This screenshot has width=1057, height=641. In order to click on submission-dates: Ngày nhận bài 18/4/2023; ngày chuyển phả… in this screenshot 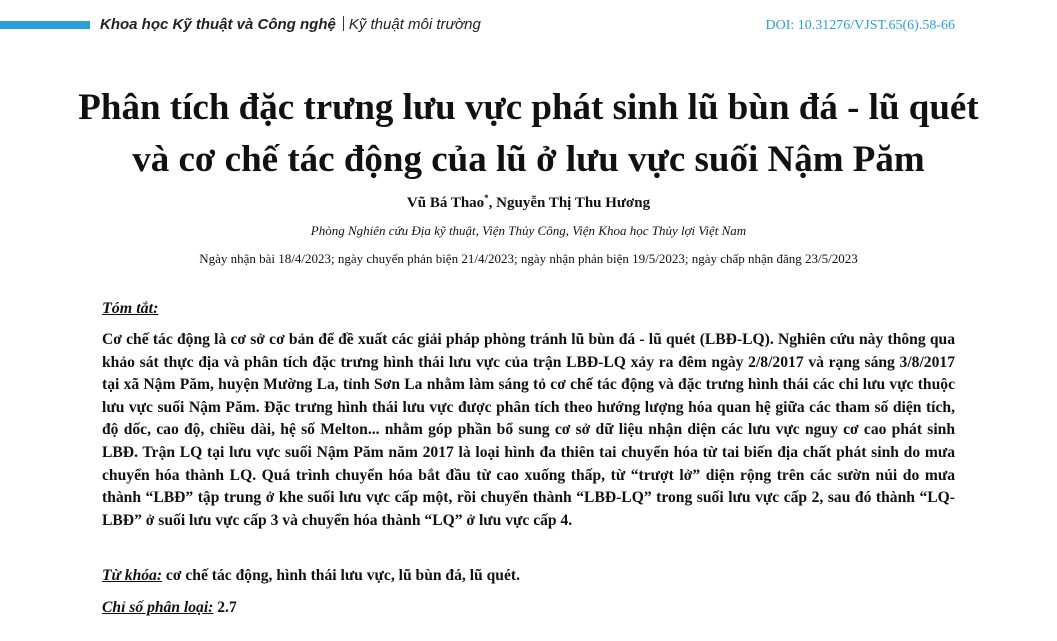, I will do `click(528, 258)`.